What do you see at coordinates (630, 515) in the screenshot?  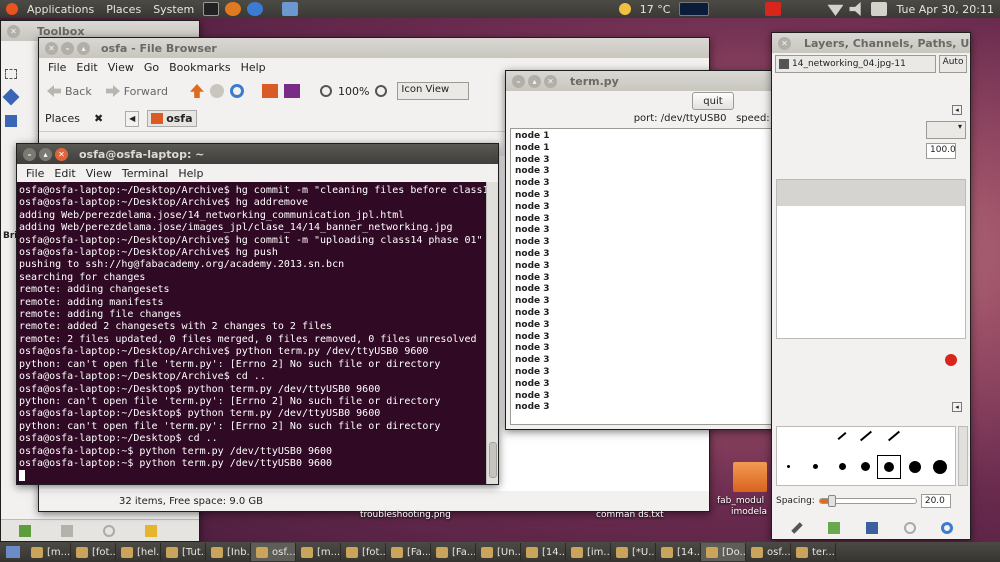 I see `desktop-label-commands: comman ds.txt` at bounding box center [630, 515].